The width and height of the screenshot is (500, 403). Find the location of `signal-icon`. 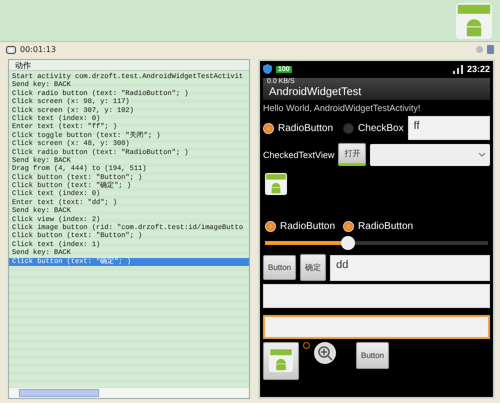

signal-icon is located at coordinates (457, 69).